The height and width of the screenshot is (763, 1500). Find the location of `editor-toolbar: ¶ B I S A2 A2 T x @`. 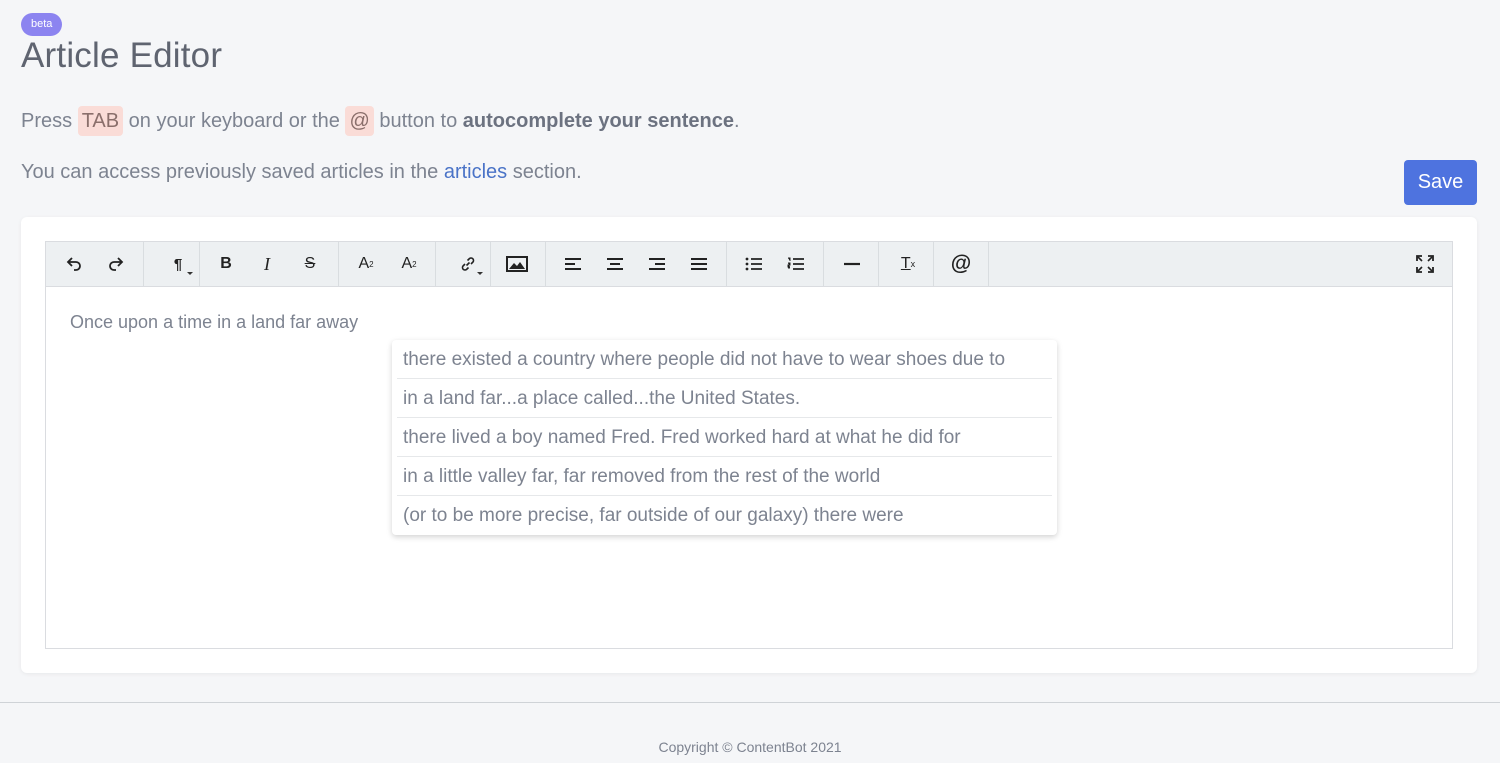

editor-toolbar: ¶ B I S A2 A2 T x @ is located at coordinates (749, 264).